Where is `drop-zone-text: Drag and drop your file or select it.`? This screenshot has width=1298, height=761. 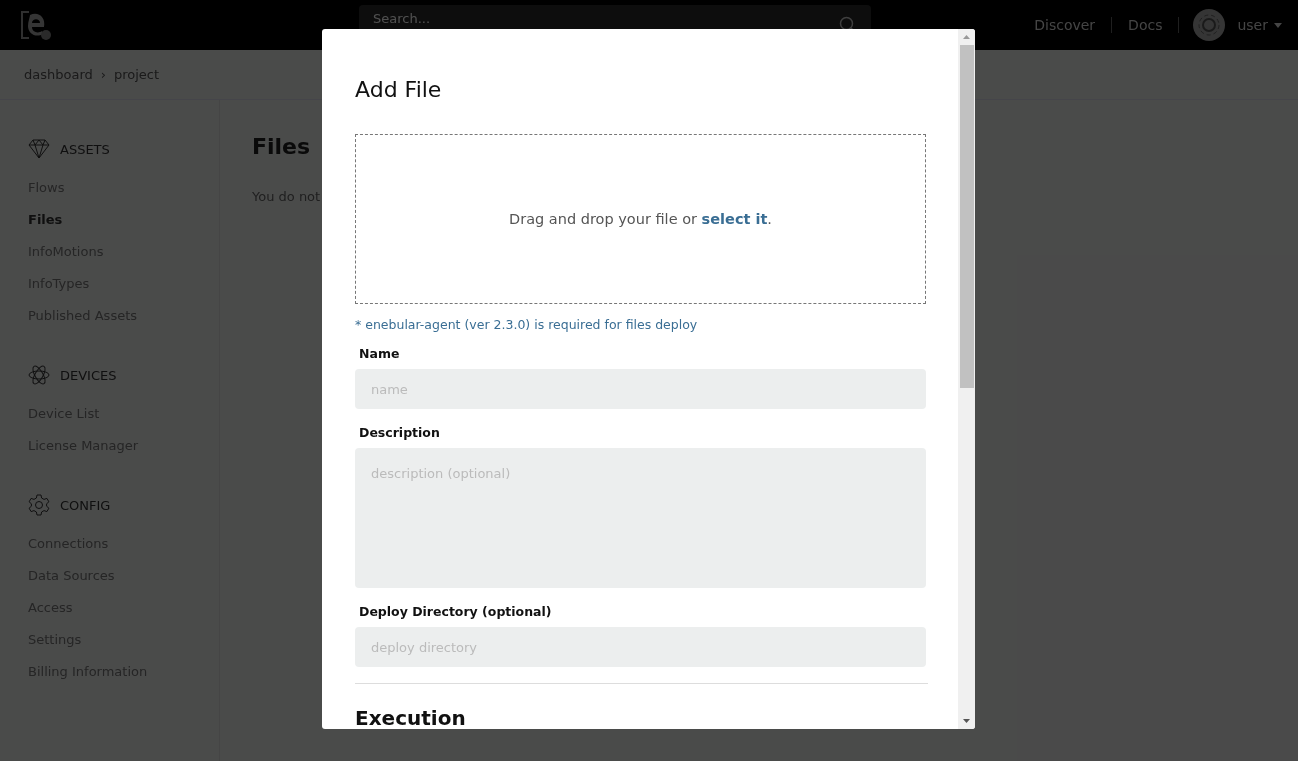 drop-zone-text: Drag and drop your file or select it. is located at coordinates (640, 219).